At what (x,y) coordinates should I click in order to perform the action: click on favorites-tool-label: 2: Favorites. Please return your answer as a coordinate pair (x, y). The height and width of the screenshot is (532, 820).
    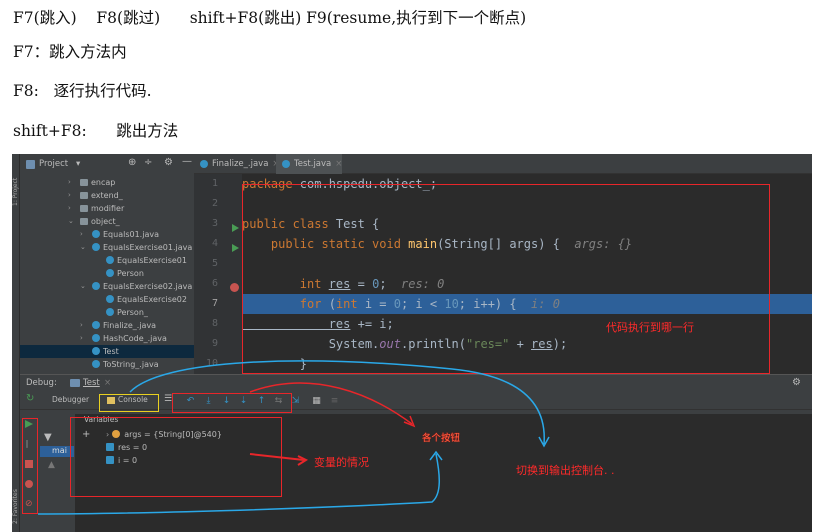
    Looking at the image, I should click on (16, 497).